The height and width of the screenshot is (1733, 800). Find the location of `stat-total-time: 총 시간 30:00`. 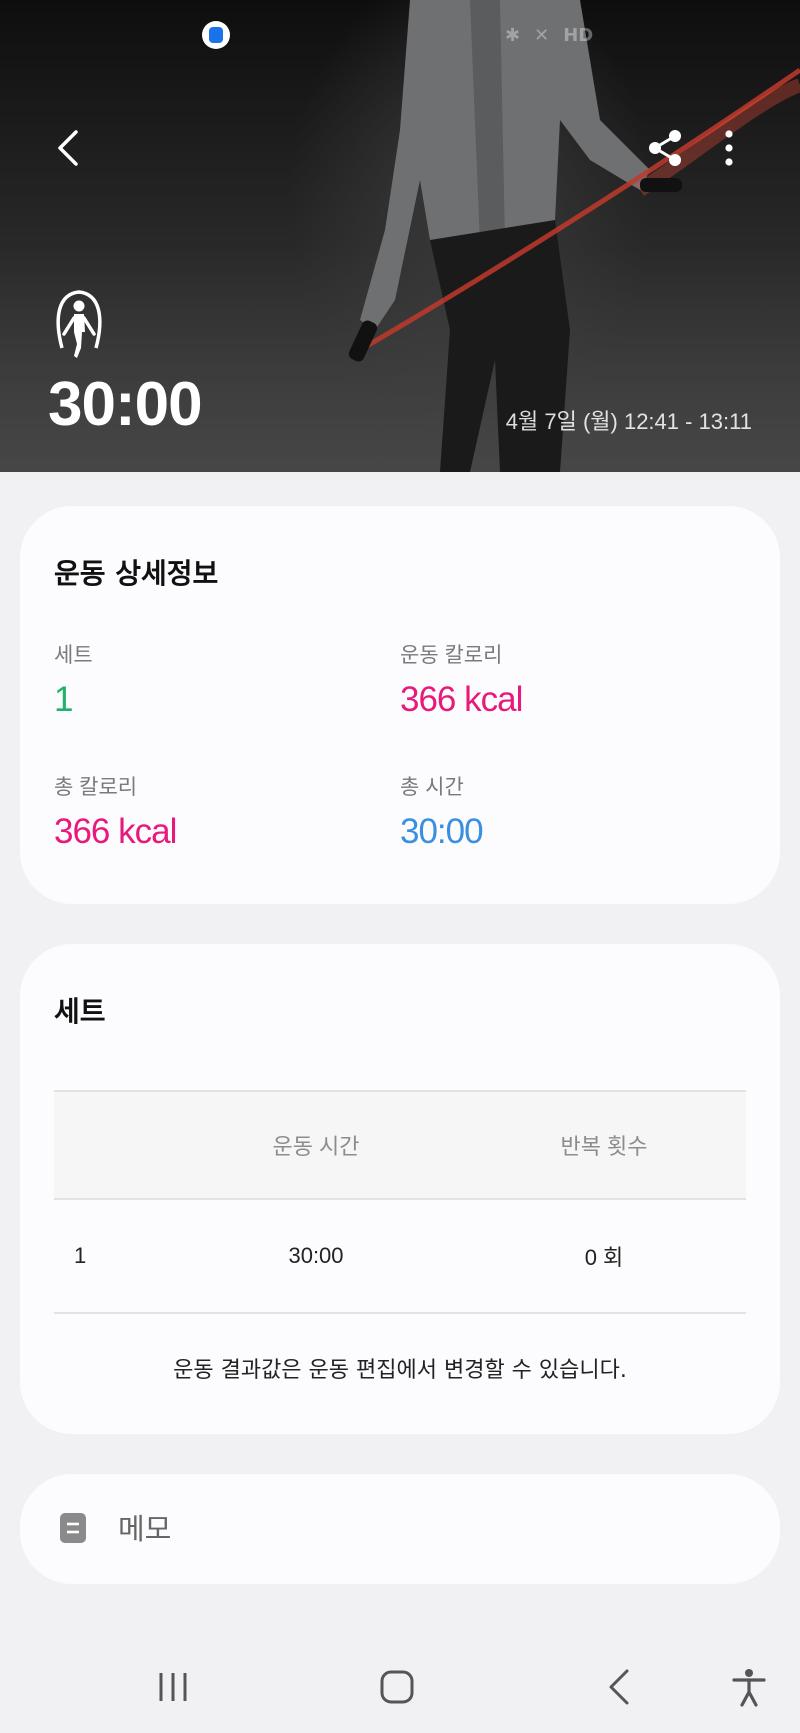

stat-total-time: 총 시간 30:00 is located at coordinates (550, 814).